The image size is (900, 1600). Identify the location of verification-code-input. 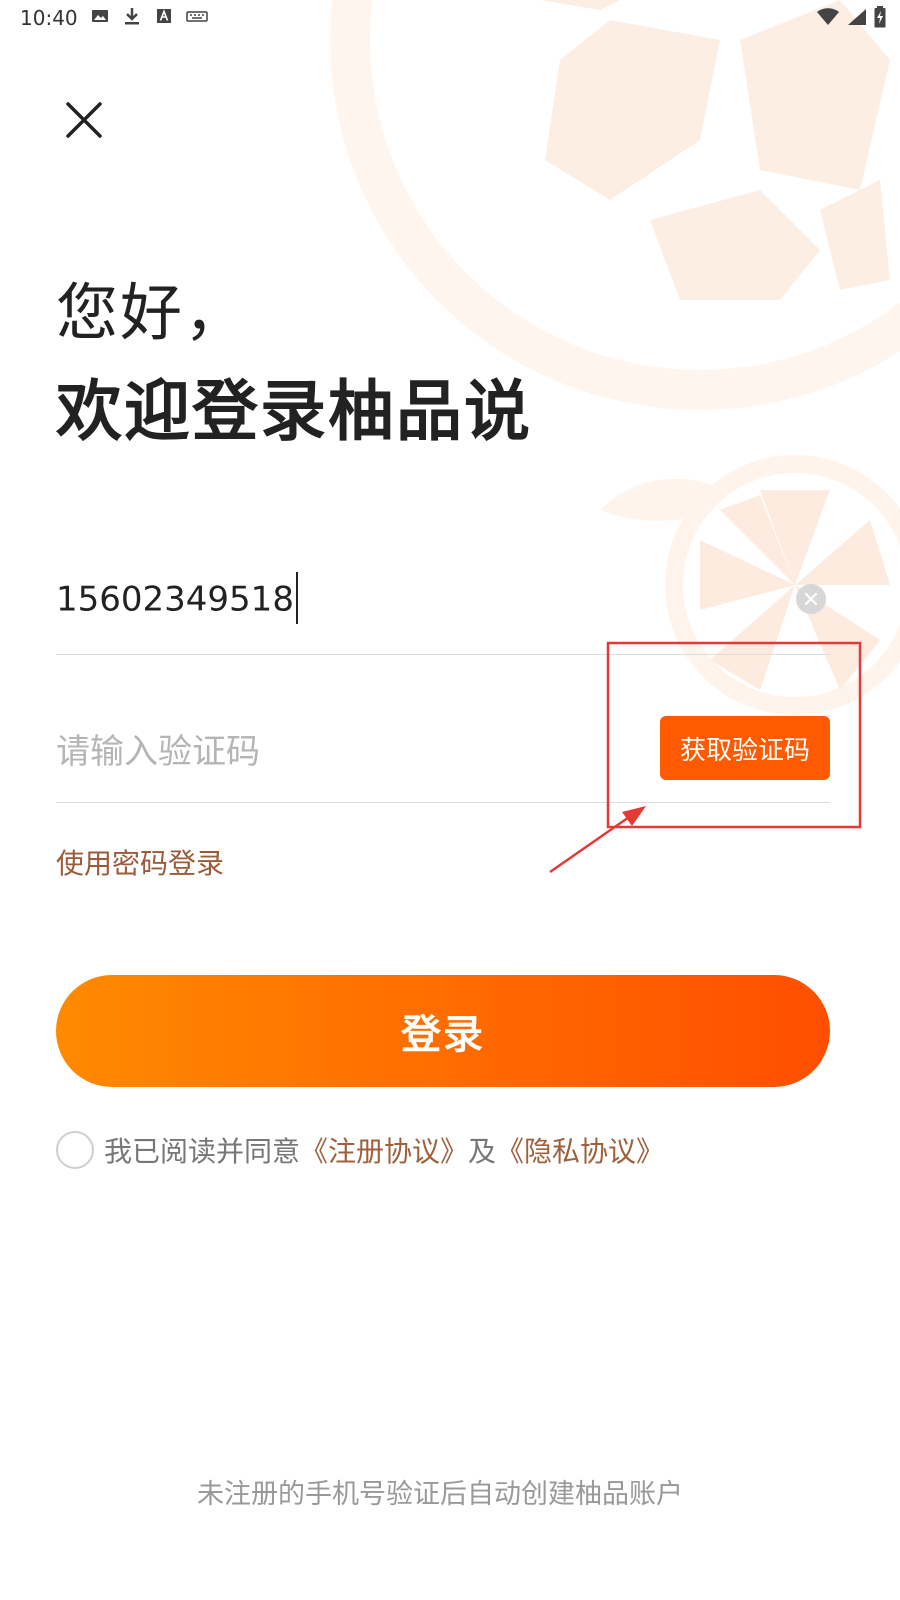
(336, 752).